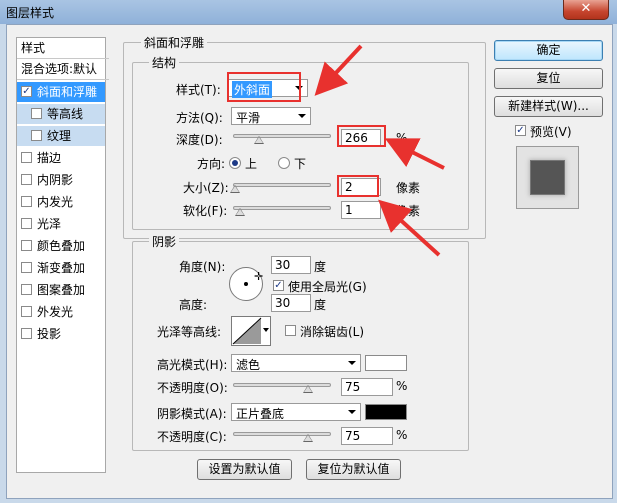 The image size is (617, 503). I want to click on altitude-input: 30, so click(291, 303).